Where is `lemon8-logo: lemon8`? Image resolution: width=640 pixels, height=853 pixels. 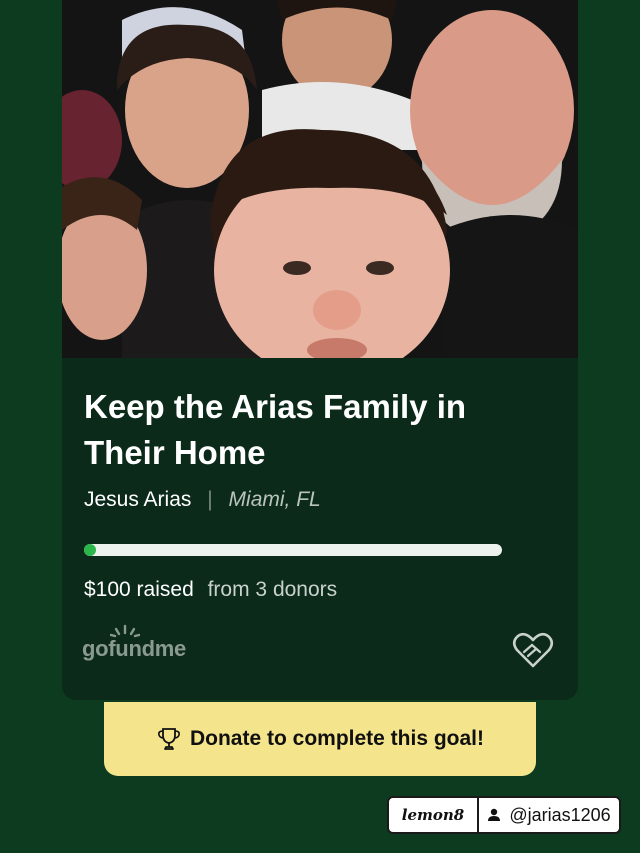
lemon8-logo: lemon8 is located at coordinates (434, 815).